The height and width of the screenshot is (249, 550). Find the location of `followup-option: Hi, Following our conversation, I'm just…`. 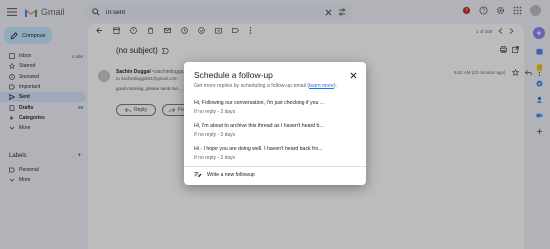

followup-option: Hi, Following our conversation, I'm just… is located at coordinates (275, 107).